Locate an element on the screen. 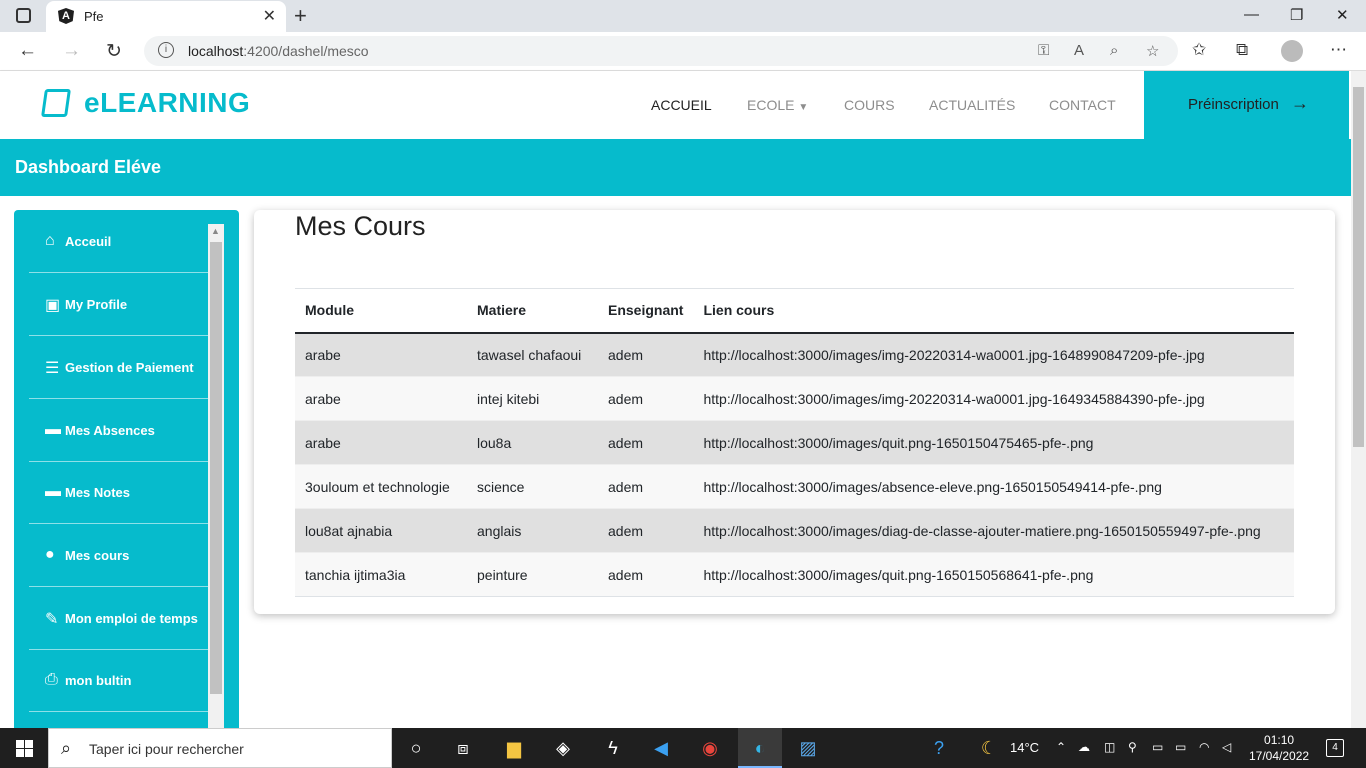 This screenshot has width=1366, height=768. more-icon: ⋯ is located at coordinates (1338, 50).